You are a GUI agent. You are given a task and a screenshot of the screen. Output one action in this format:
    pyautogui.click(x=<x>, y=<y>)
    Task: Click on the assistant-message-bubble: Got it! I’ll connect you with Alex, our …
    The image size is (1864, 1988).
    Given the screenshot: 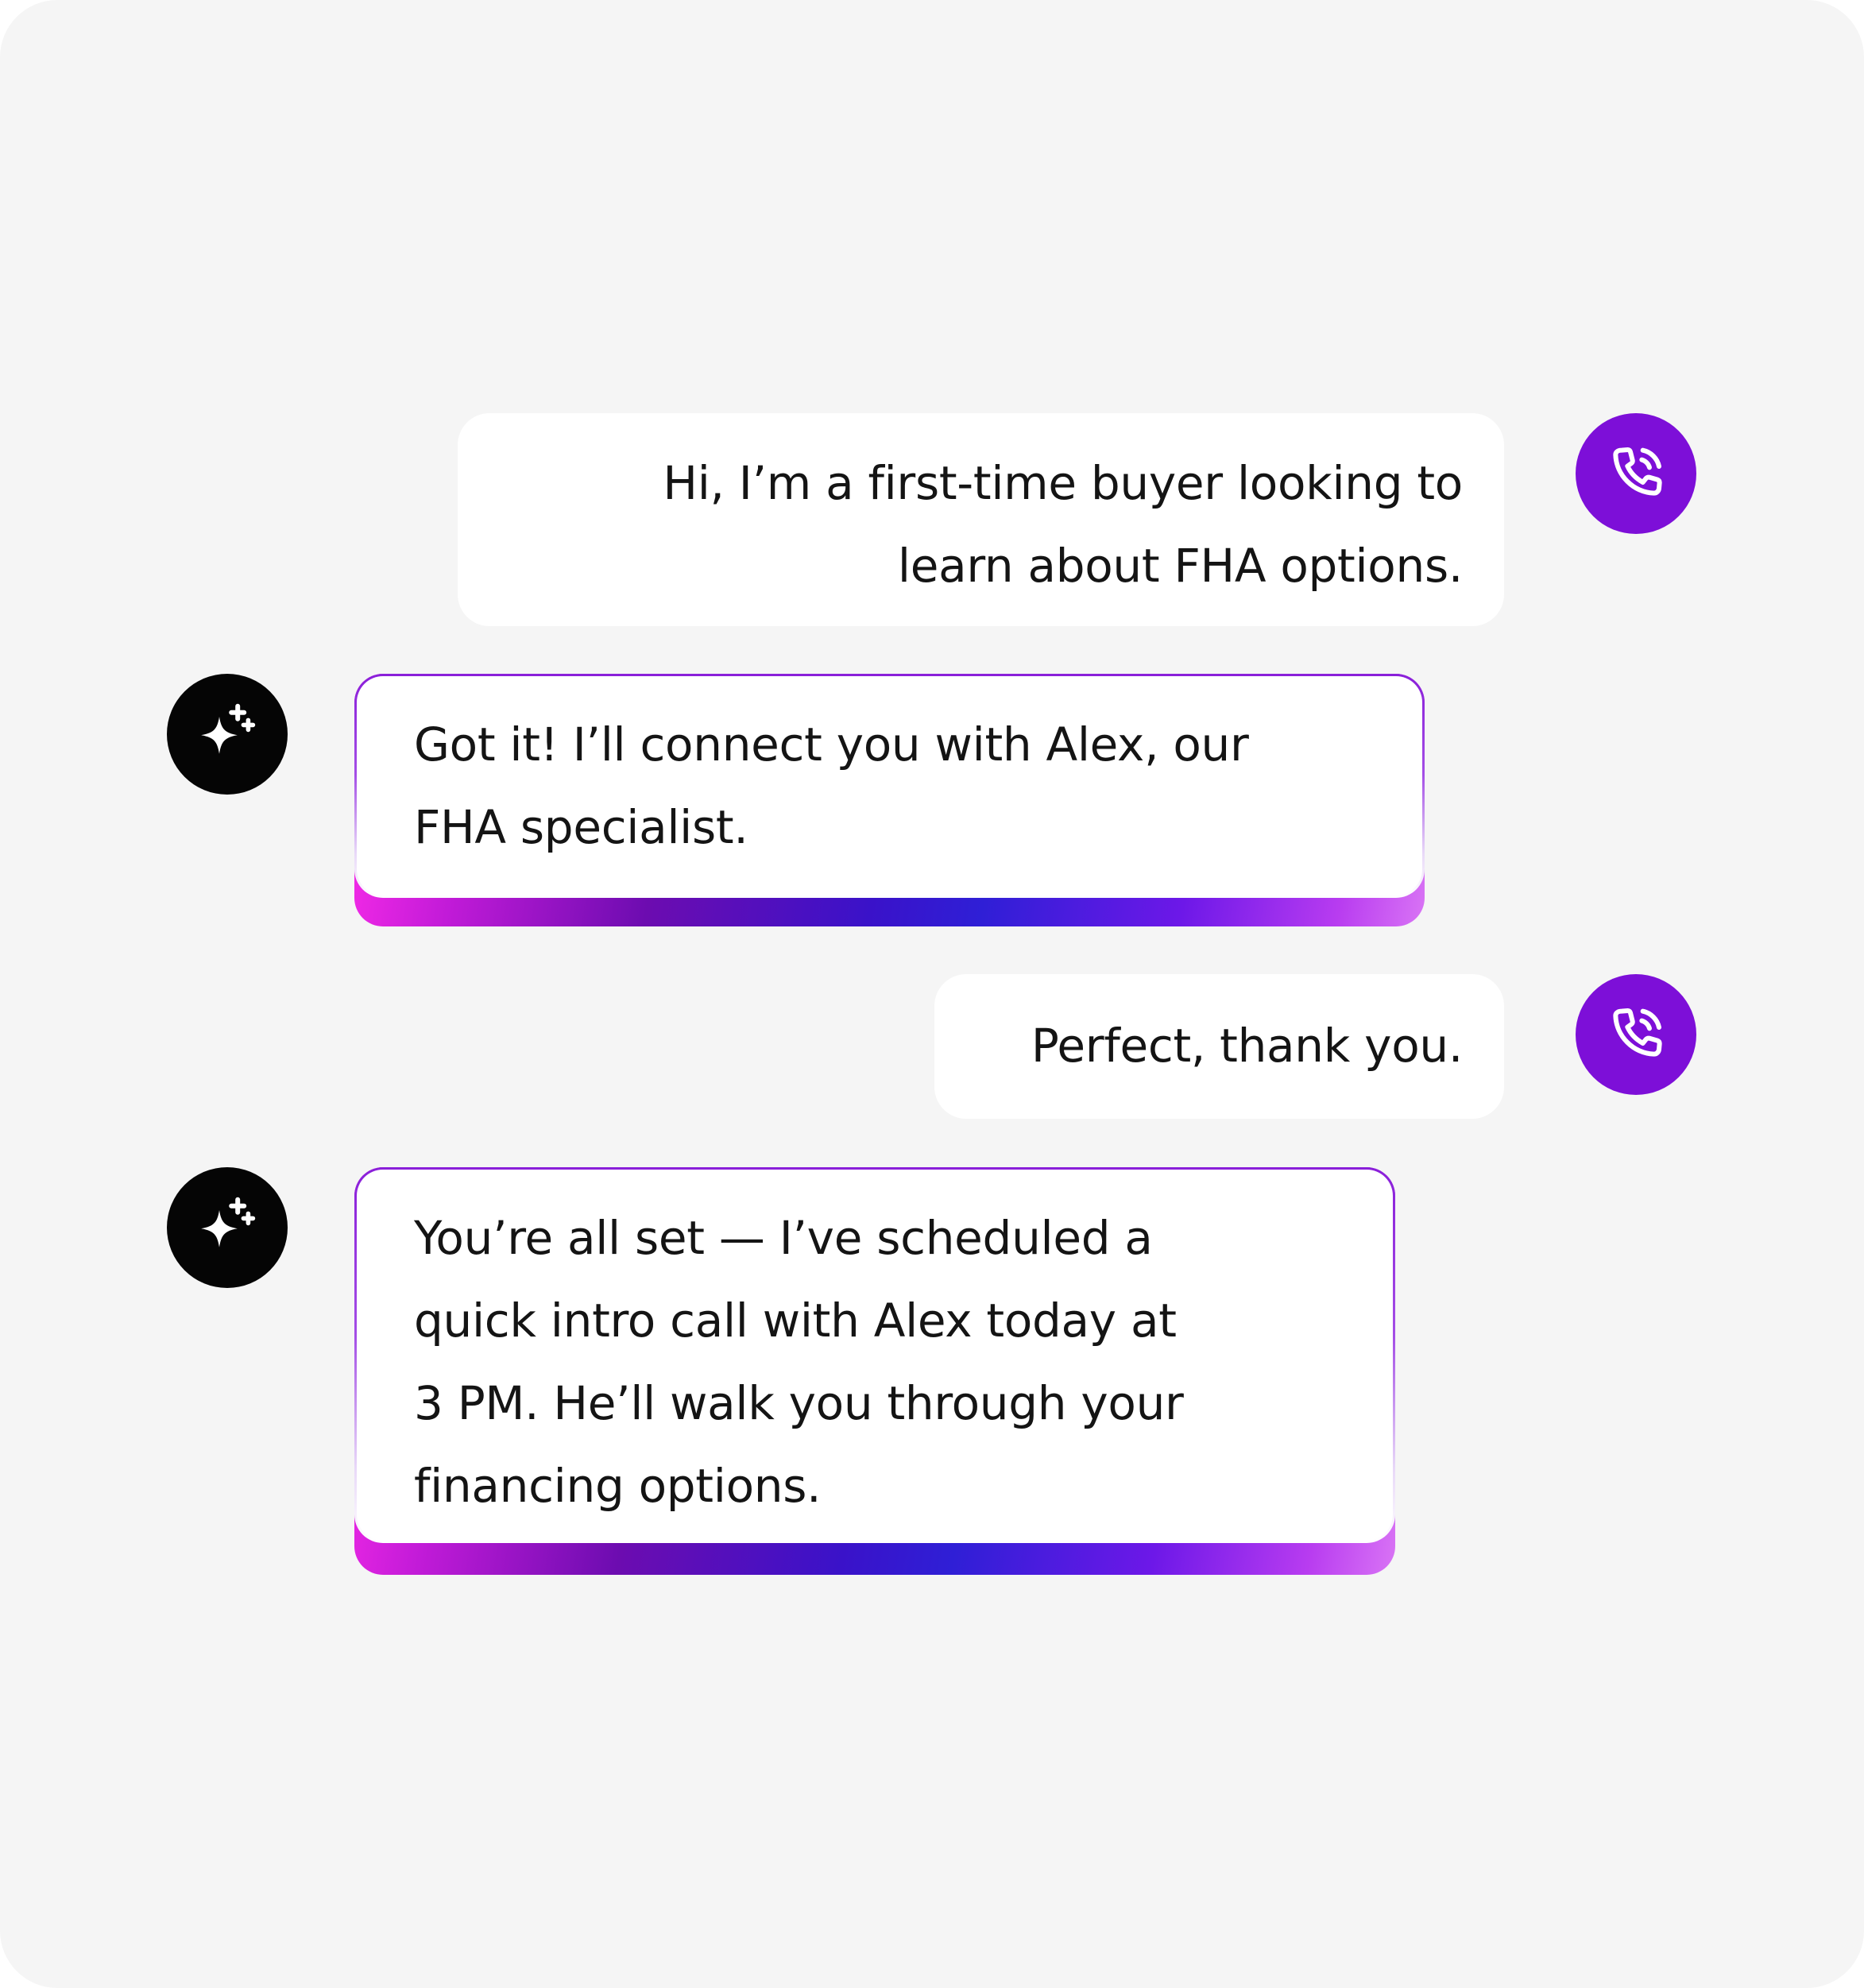 What is the action you would take?
    pyautogui.click(x=889, y=786)
    